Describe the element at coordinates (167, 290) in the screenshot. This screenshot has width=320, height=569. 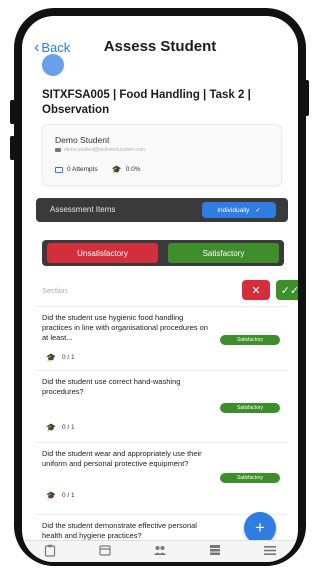
I see `section-row: Section: ✕ ✓✓` at that location.